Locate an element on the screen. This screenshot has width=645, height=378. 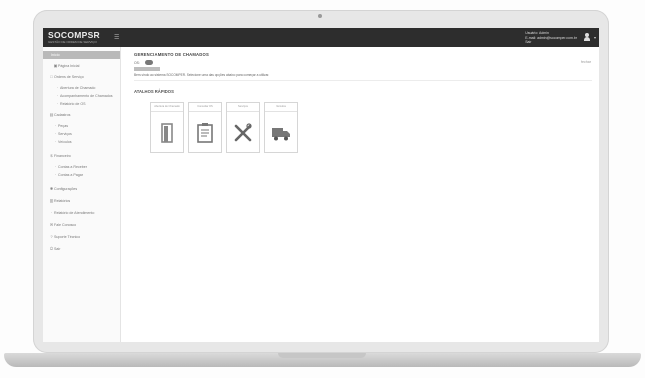
page-title: GERENCIAMENTO DE CHAMADOS is located at coordinates (171, 54).